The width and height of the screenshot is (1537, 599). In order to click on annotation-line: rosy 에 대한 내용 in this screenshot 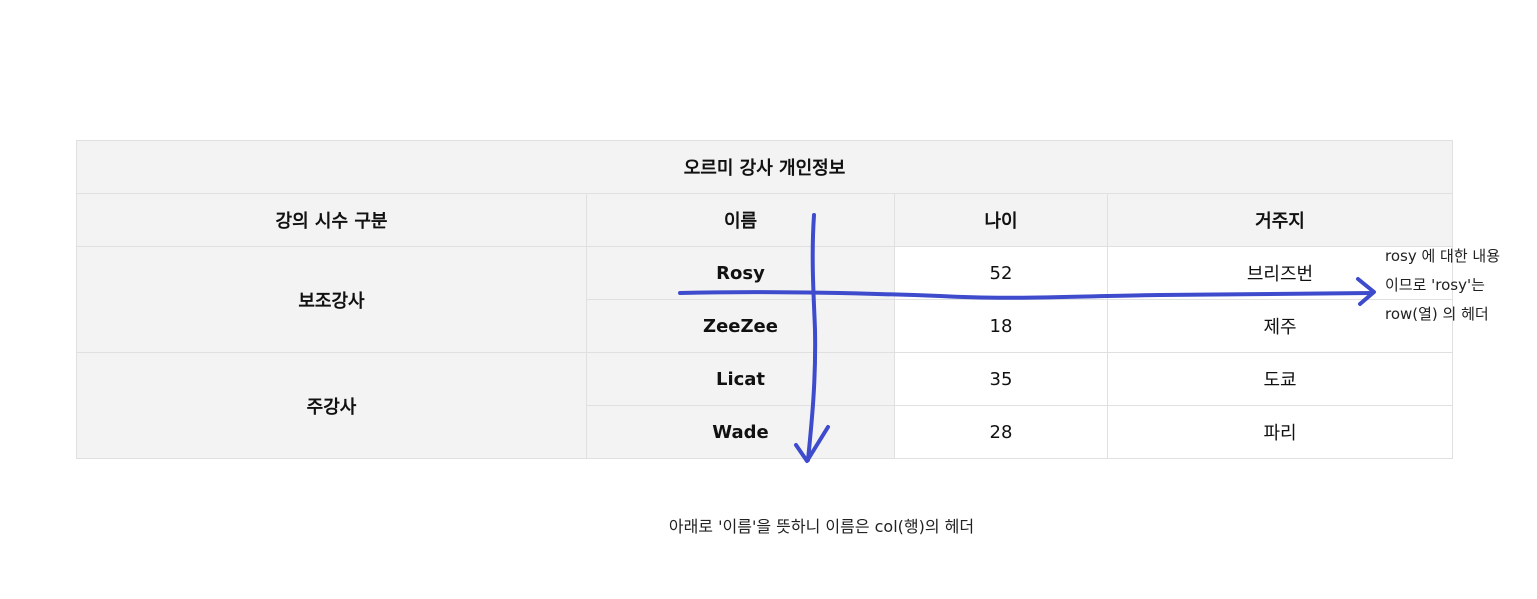, I will do `click(1443, 256)`.